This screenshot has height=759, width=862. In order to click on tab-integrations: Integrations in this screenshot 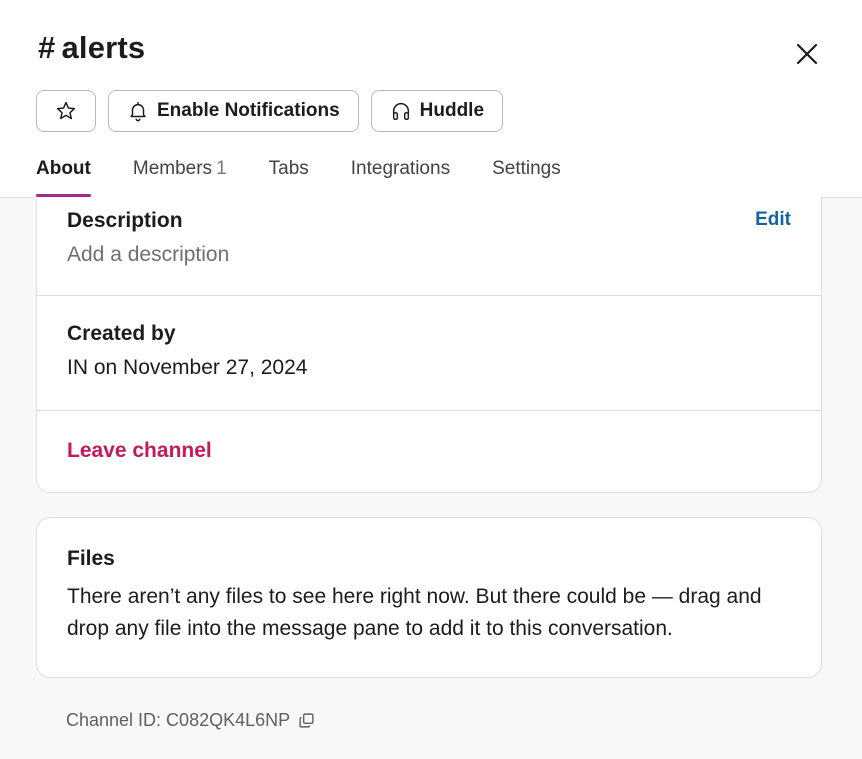, I will do `click(400, 177)`.